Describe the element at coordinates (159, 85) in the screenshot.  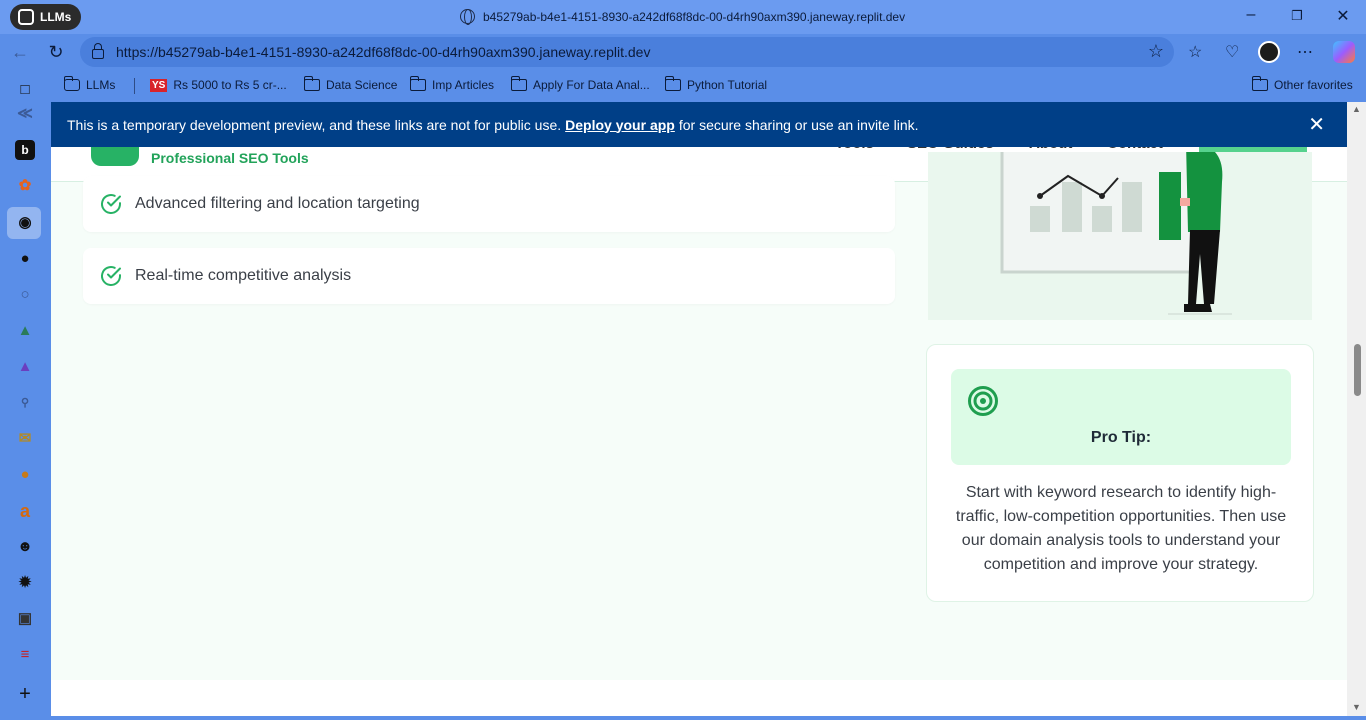
I see `ys-logo-icon: YS` at that location.